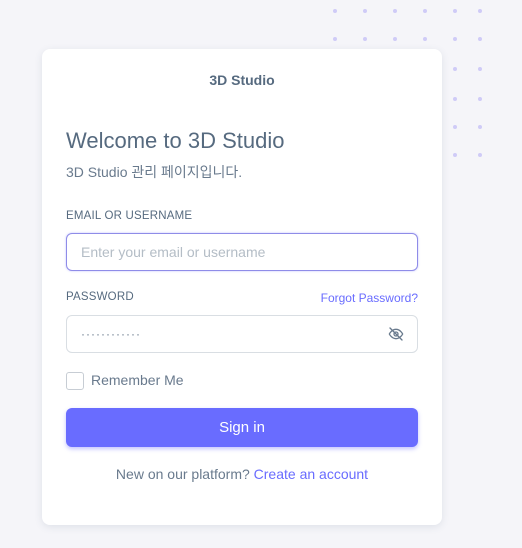 The width and height of the screenshot is (522, 548). I want to click on password-input, so click(242, 334).